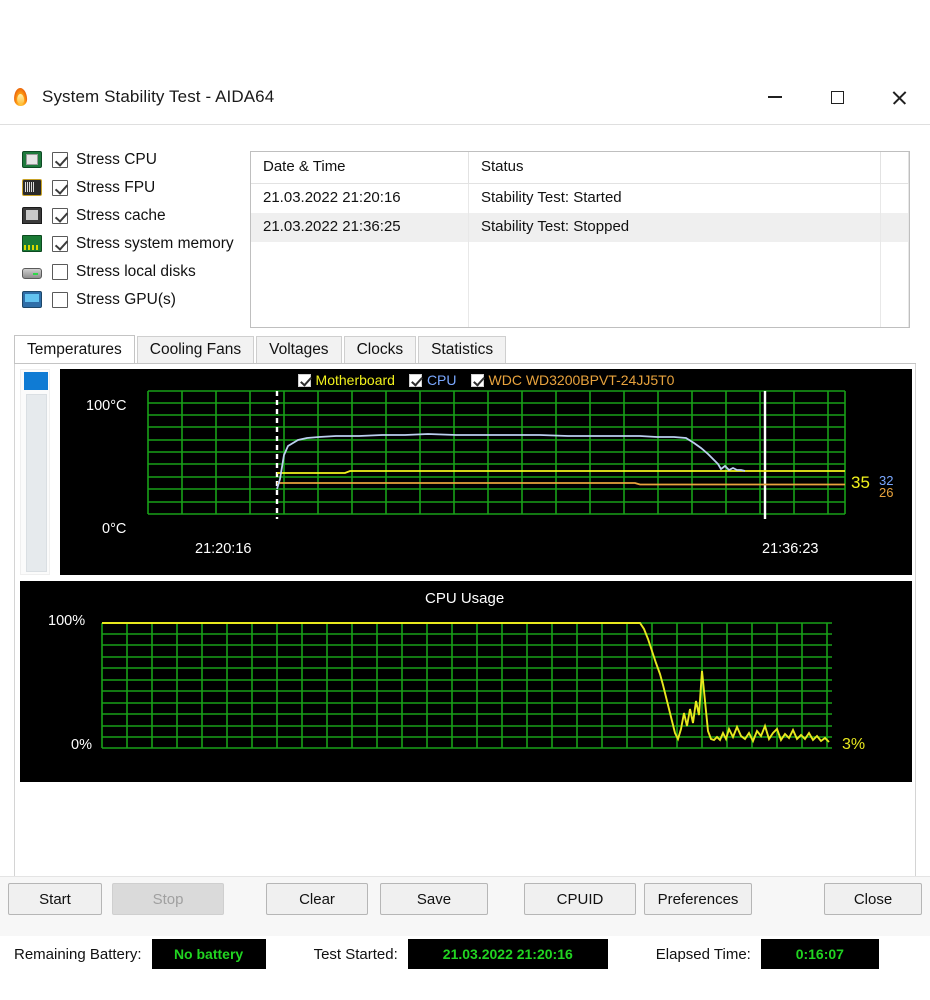 This screenshot has height=1000, width=930. Describe the element at coordinates (60, 159) in the screenshot. I see `stress-cpu-checkbox` at that location.